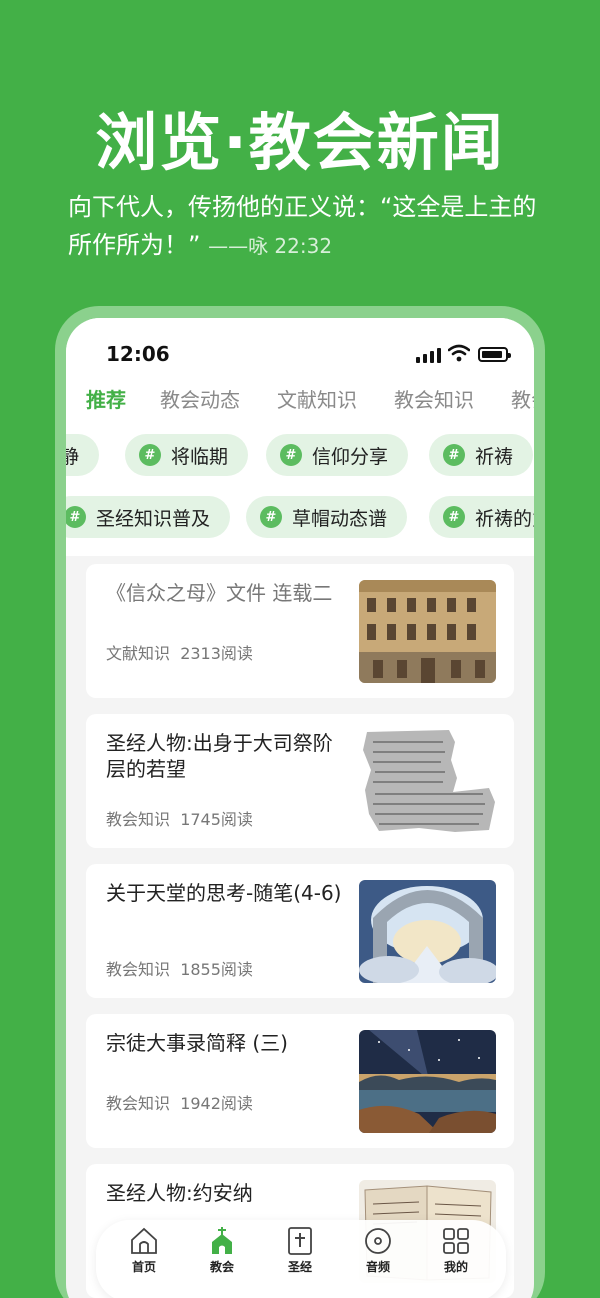 The width and height of the screenshot is (600, 1298). I want to click on article-meta: 教会知识 1942阅读, so click(179, 1102).